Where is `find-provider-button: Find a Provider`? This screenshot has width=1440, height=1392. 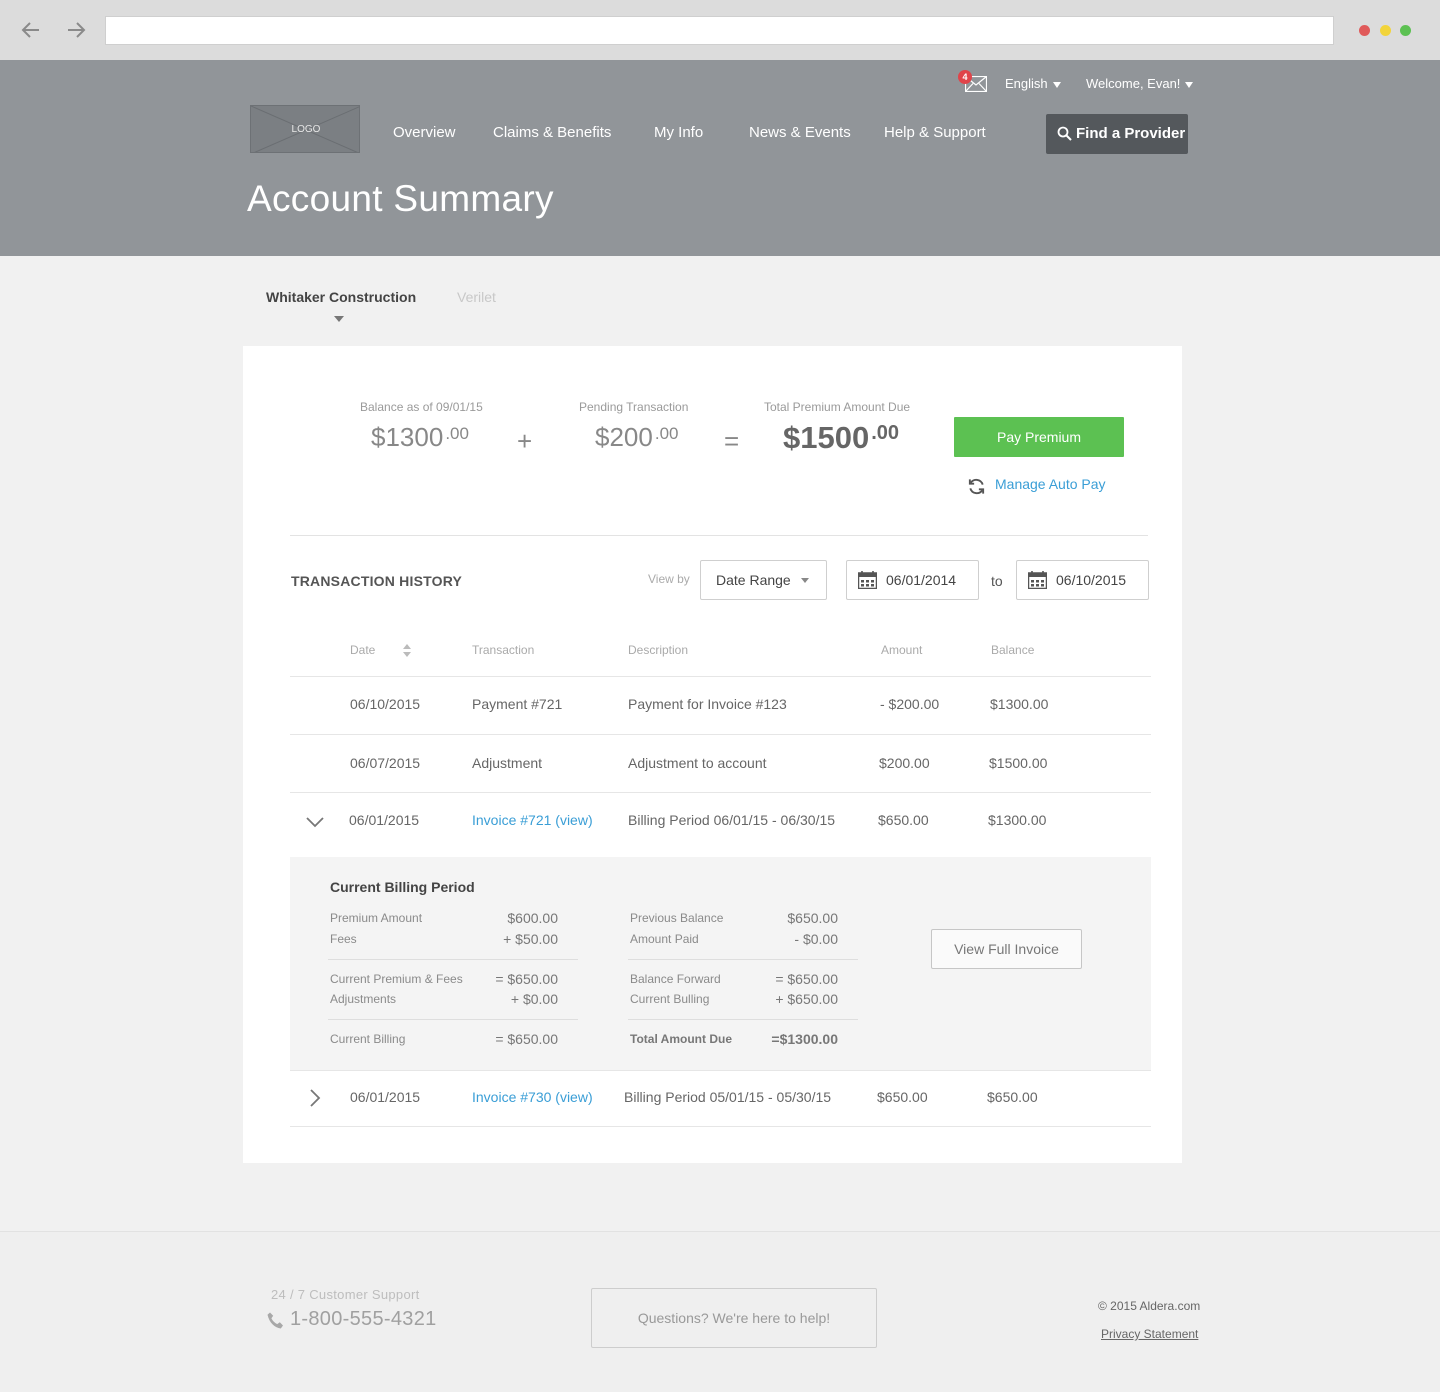 find-provider-button: Find a Provider is located at coordinates (1117, 134).